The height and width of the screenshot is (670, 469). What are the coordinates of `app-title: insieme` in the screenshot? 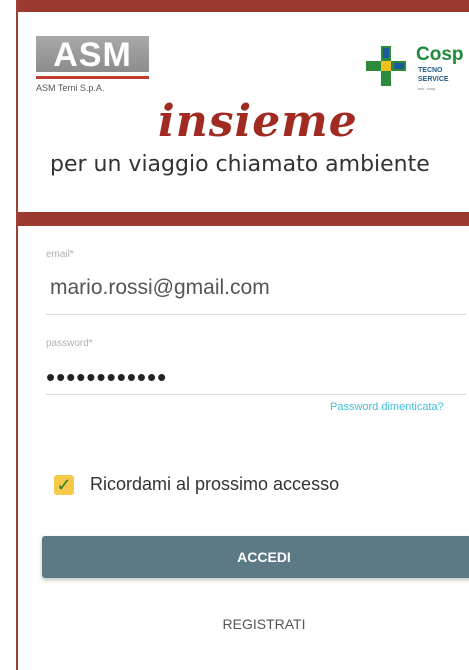 It's located at (258, 121).